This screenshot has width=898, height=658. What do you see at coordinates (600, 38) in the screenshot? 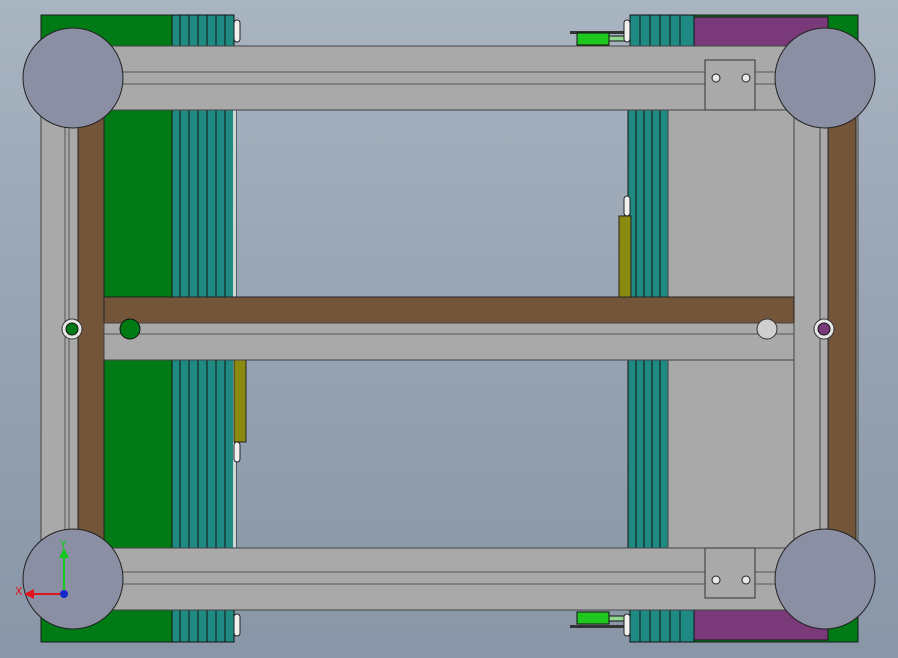
I see `actuator-top` at bounding box center [600, 38].